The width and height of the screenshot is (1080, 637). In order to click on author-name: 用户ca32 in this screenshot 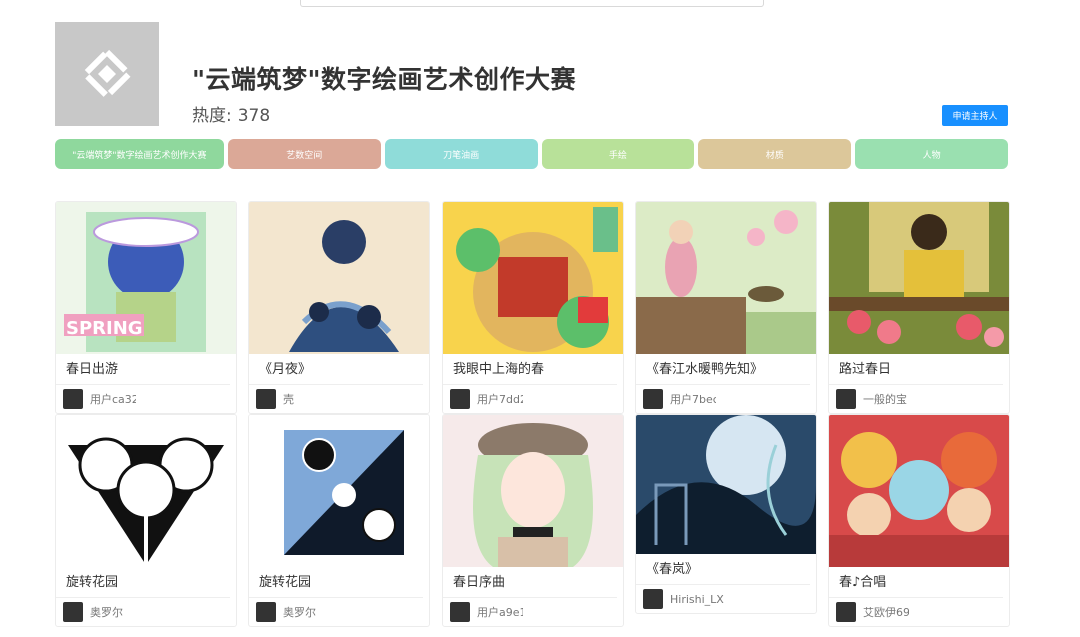, I will do `click(113, 399)`.